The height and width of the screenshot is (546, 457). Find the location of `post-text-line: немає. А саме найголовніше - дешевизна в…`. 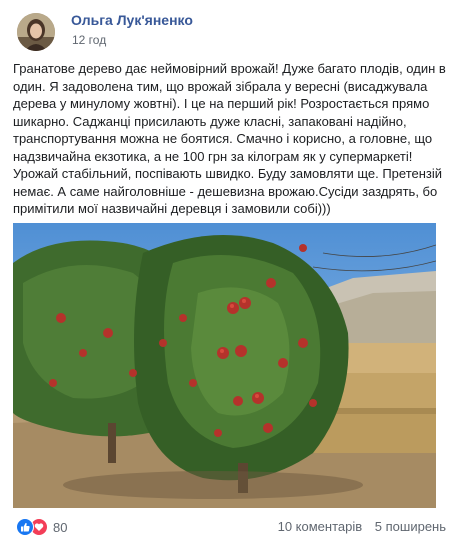

post-text-line: немає. А саме найголовніше - дешевизна в… is located at coordinates (225, 191).